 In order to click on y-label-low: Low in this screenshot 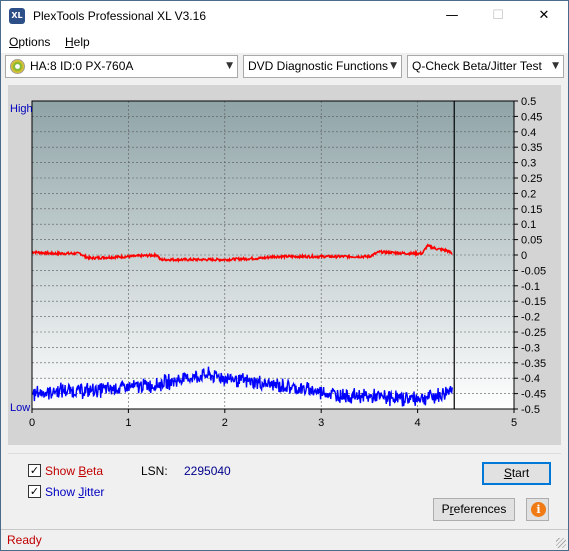, I will do `click(20, 408)`.